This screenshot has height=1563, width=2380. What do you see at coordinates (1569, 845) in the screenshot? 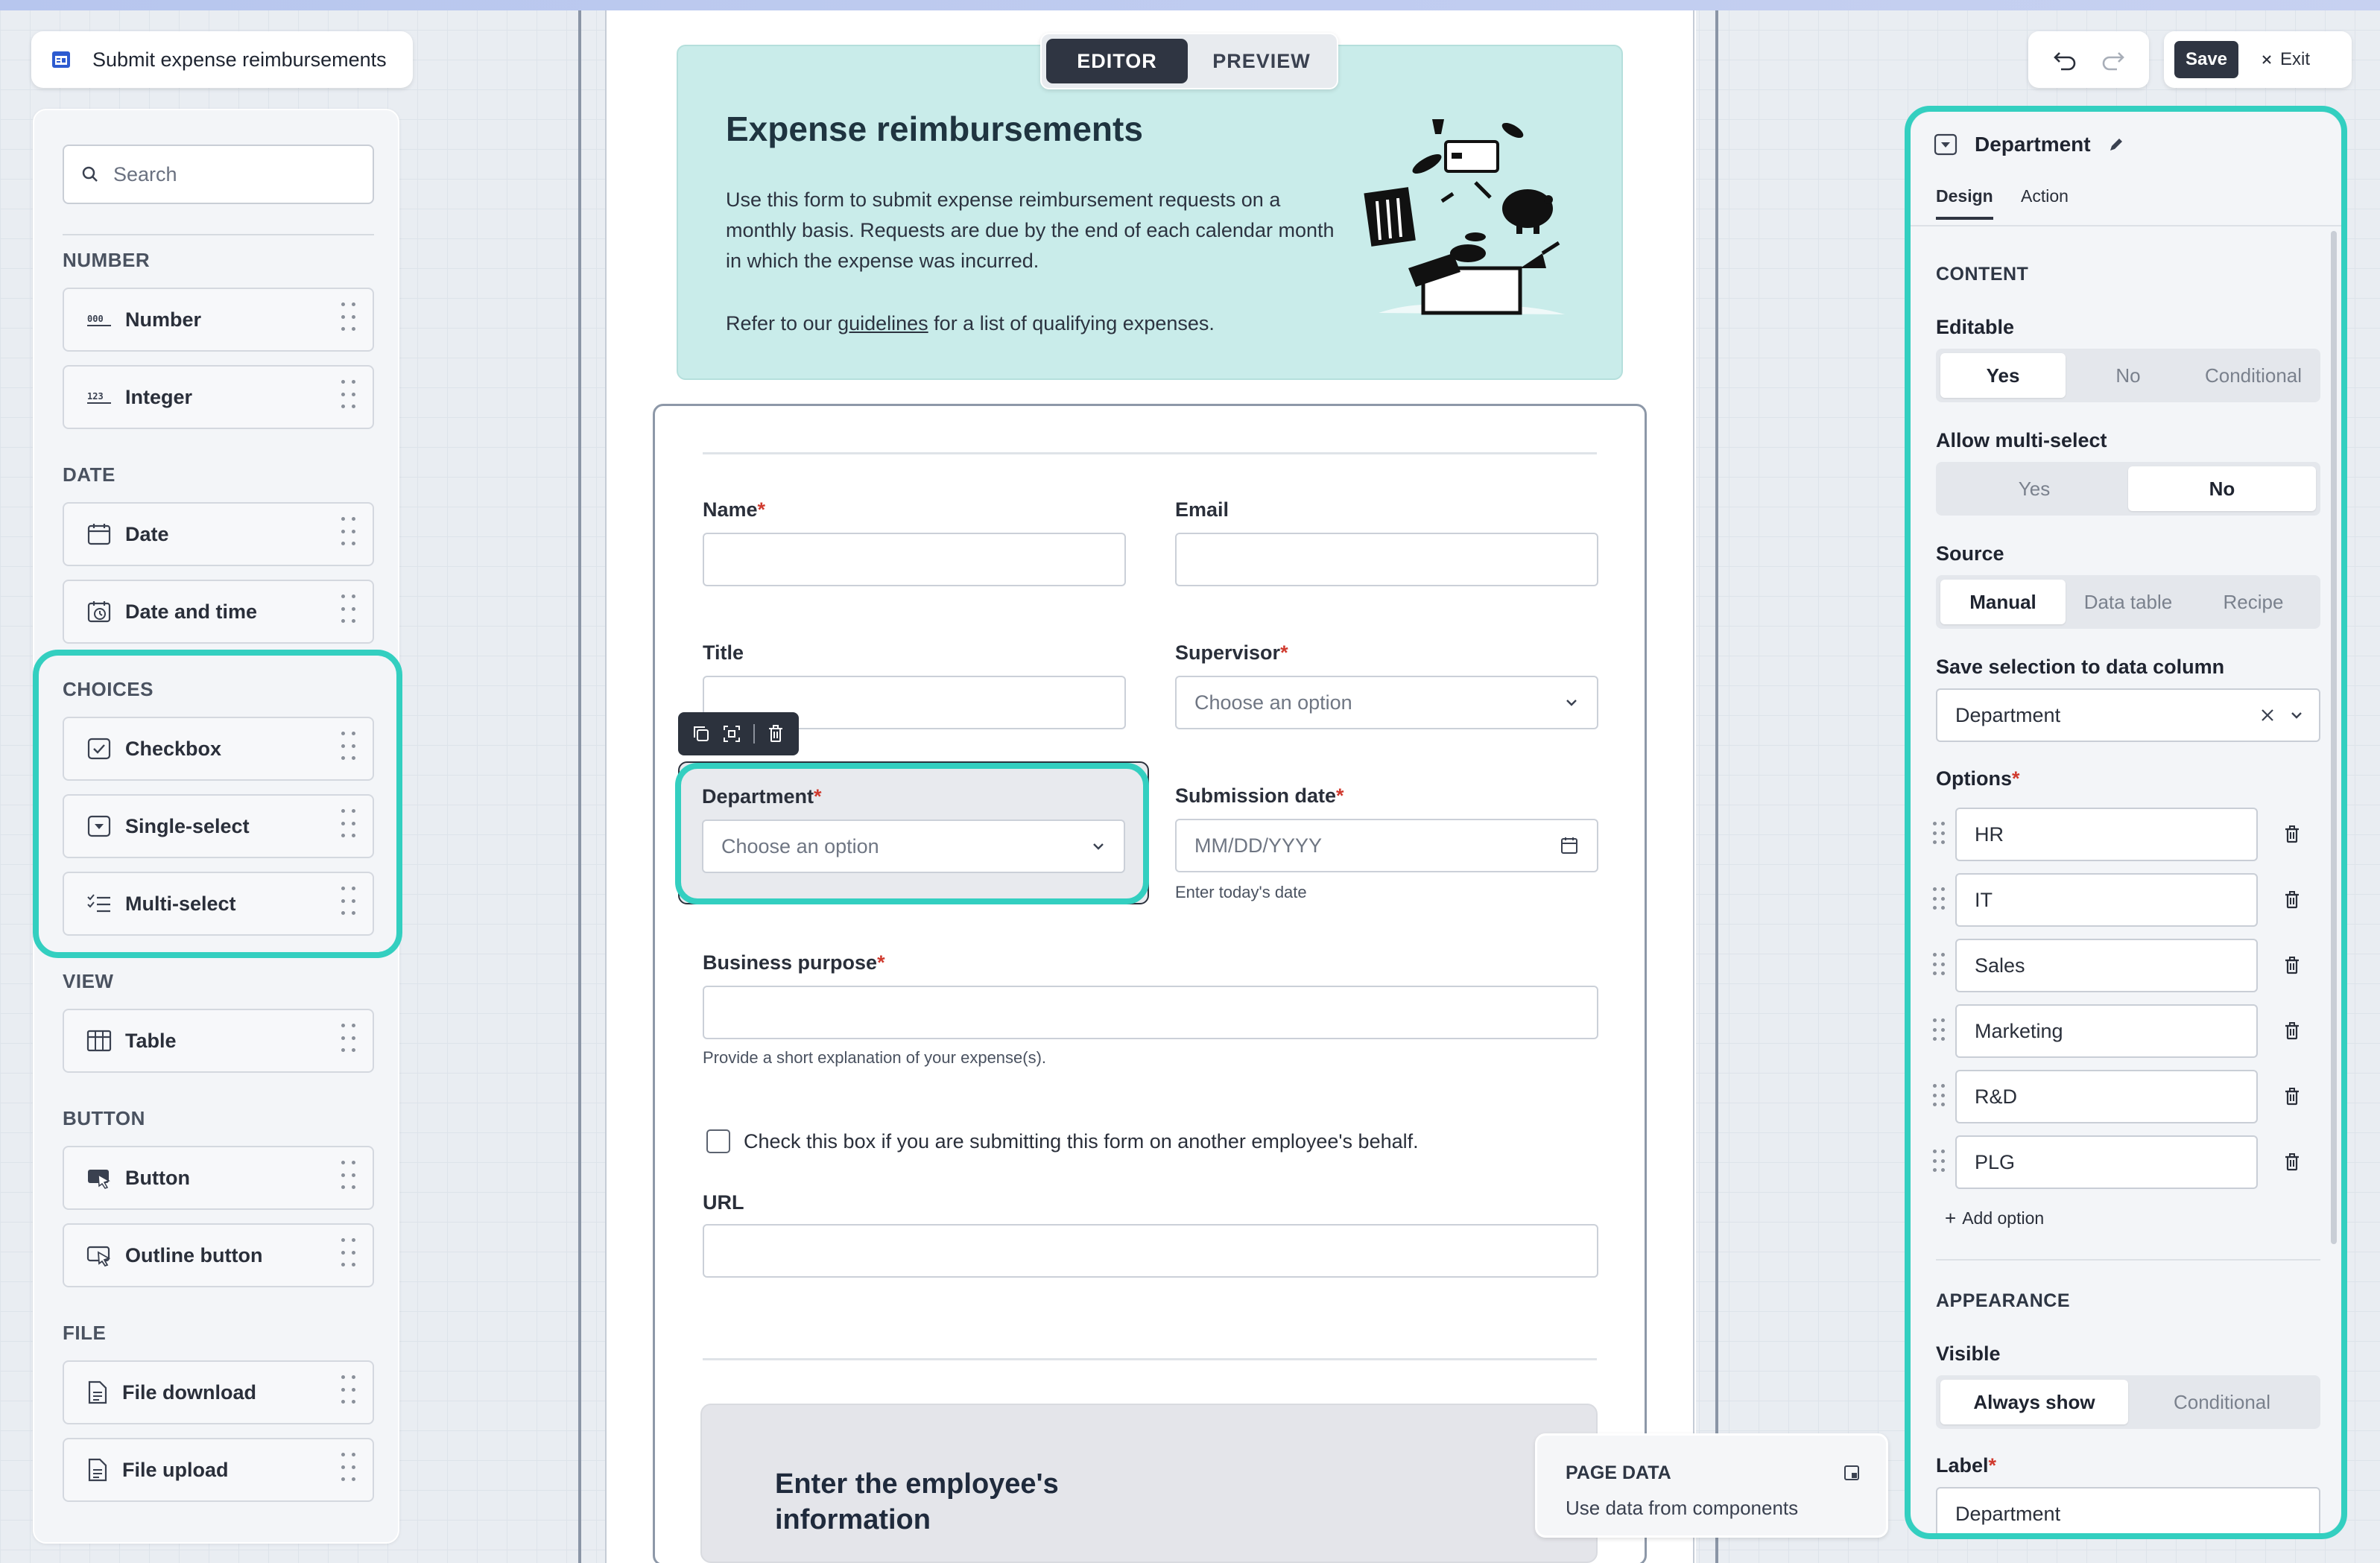
I see `calendar-icon` at bounding box center [1569, 845].